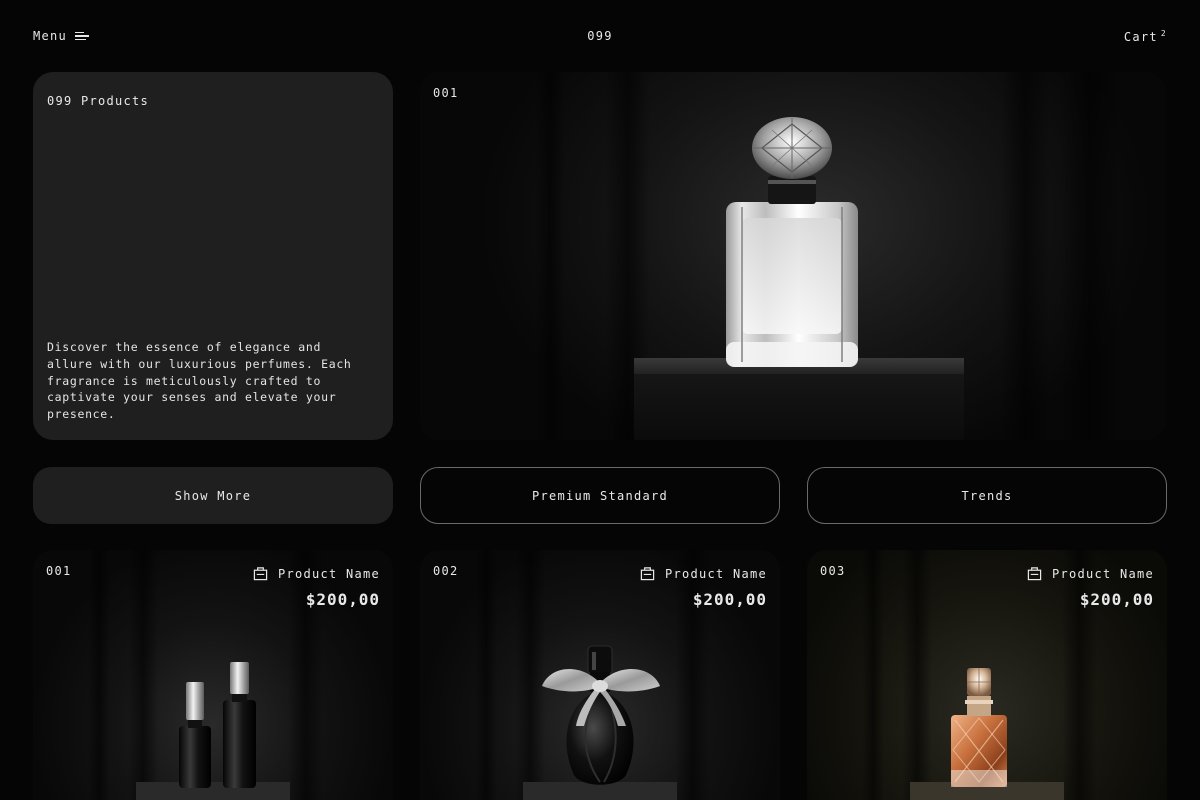  I want to click on show-more-button: Show More, so click(213, 495).